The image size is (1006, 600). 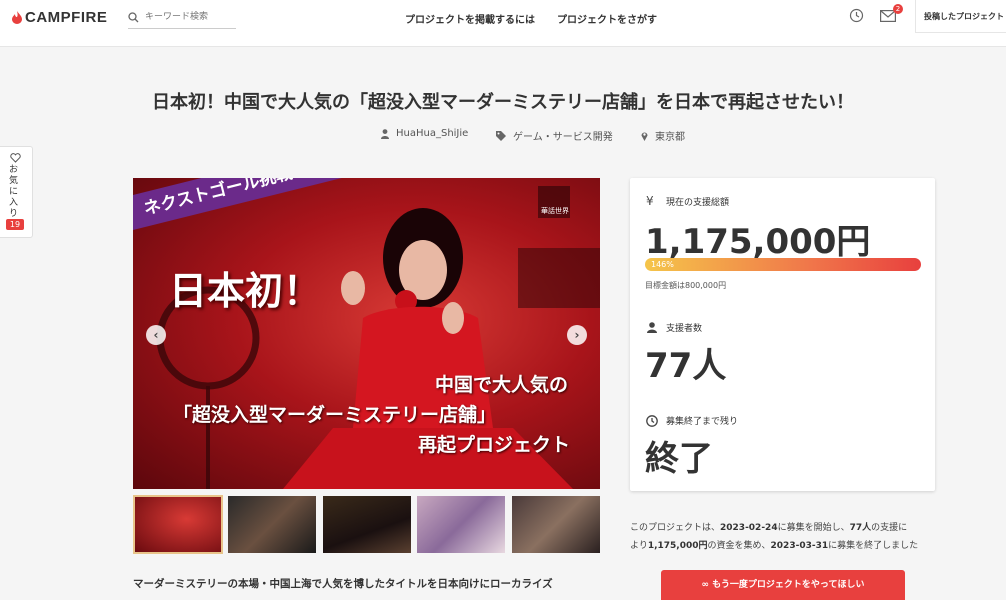 I want to click on project-category: ゲーム・サービス開発, so click(x=554, y=135).